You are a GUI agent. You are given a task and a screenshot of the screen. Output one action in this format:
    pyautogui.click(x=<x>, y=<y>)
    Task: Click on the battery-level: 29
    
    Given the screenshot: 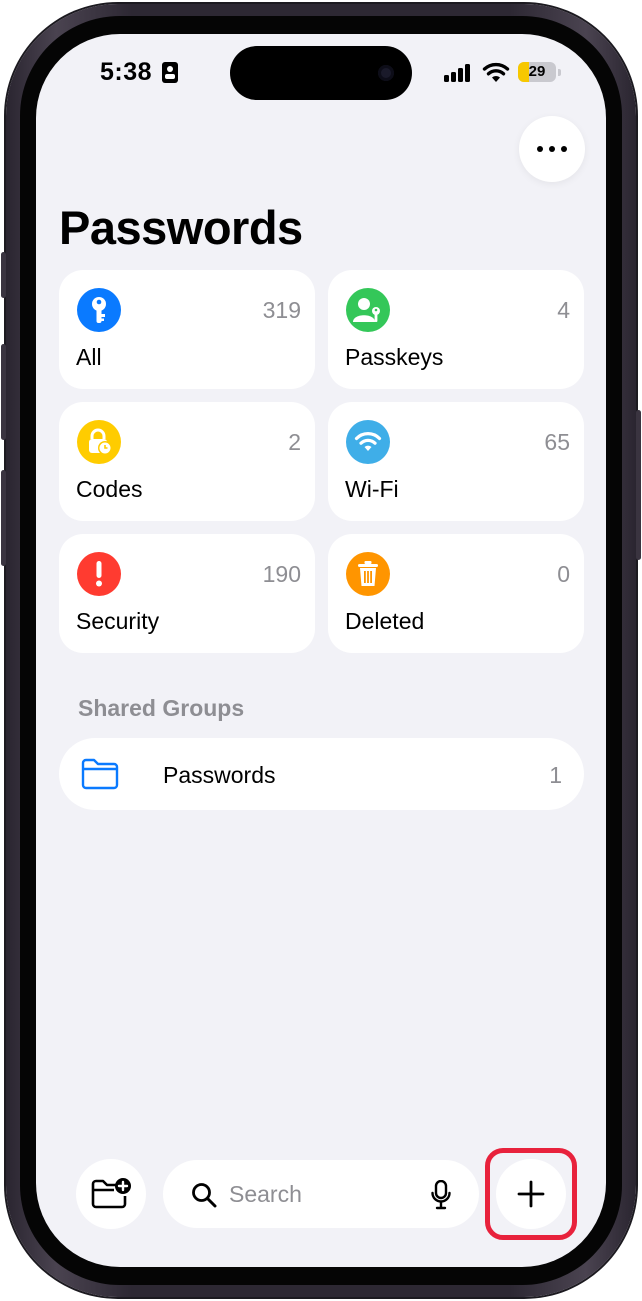 What is the action you would take?
    pyautogui.click(x=537, y=71)
    